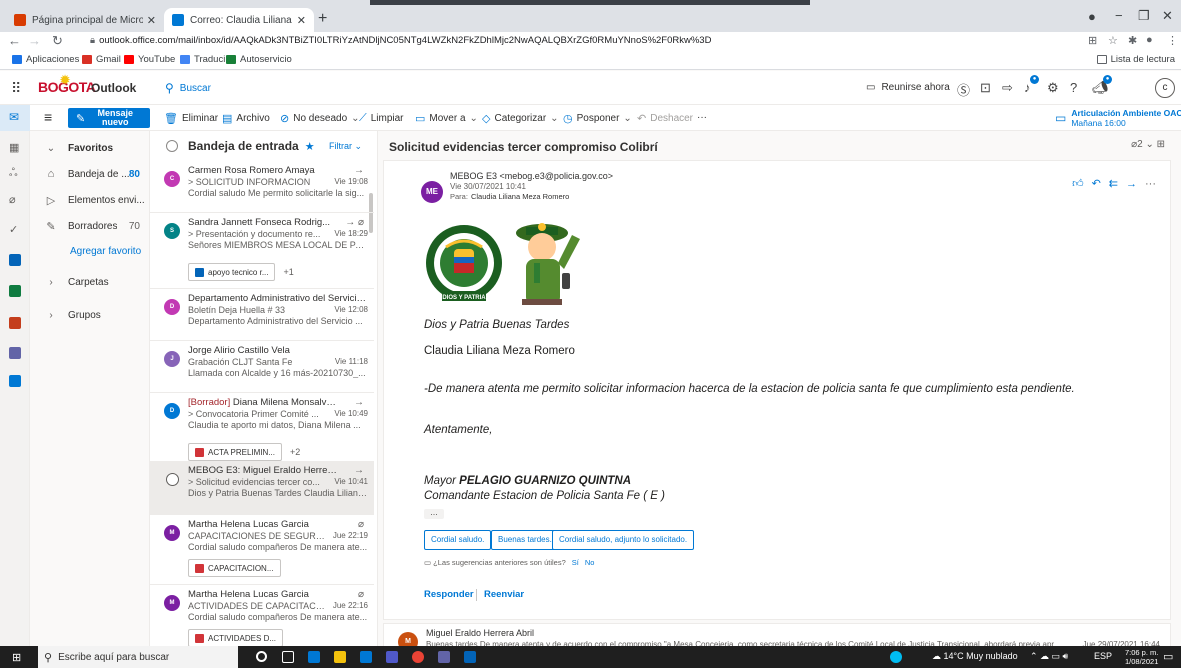 This screenshot has height=668, width=1181. Describe the element at coordinates (15, 118) in the screenshot. I see `mail-app-tab: ✉` at that location.